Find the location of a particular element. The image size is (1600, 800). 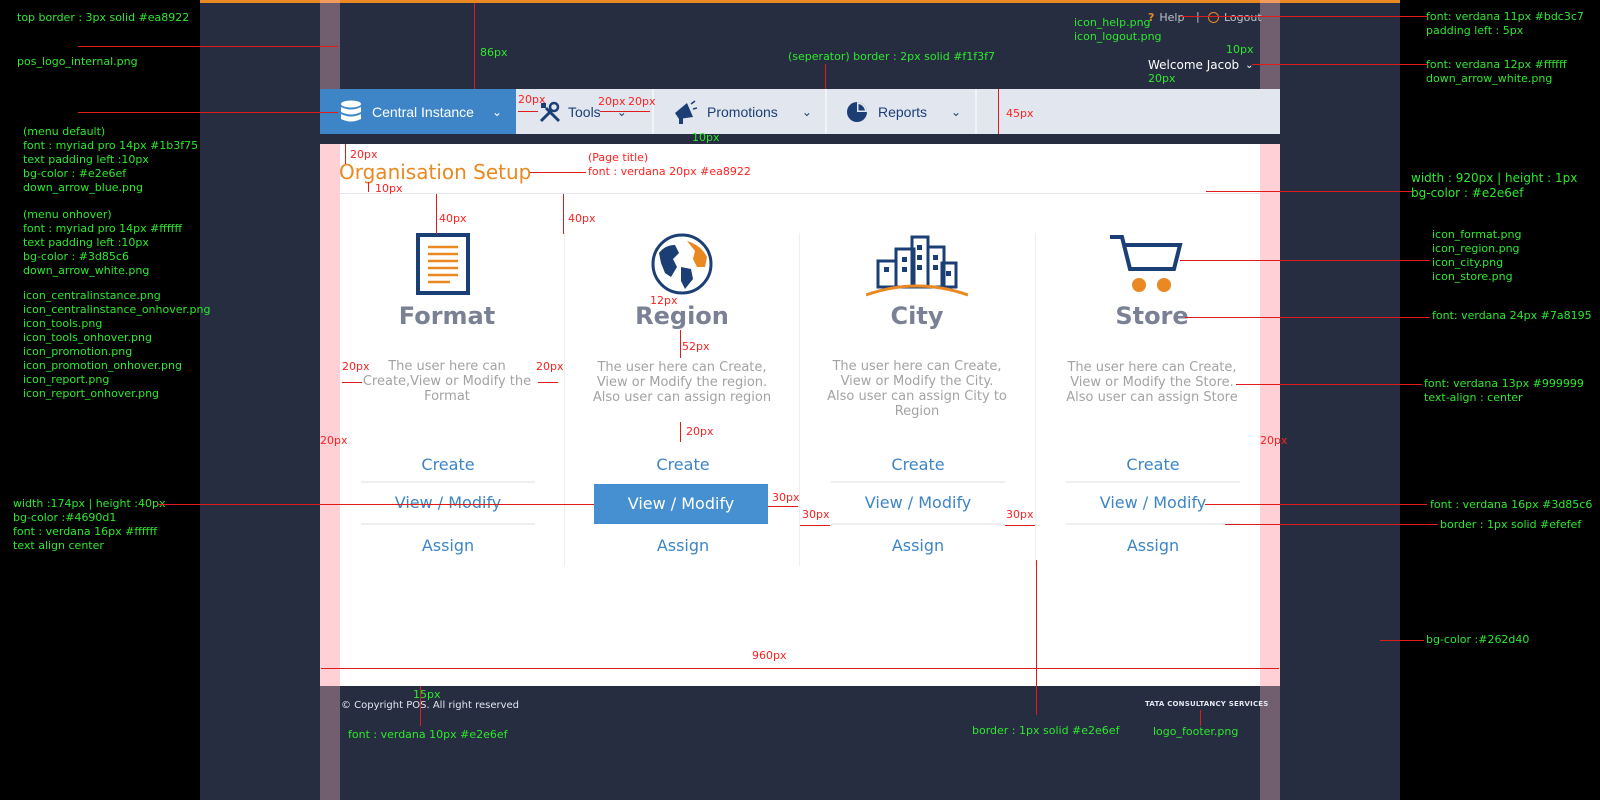

annotation-line: down_arrow_white.png is located at coordinates (1489, 78).